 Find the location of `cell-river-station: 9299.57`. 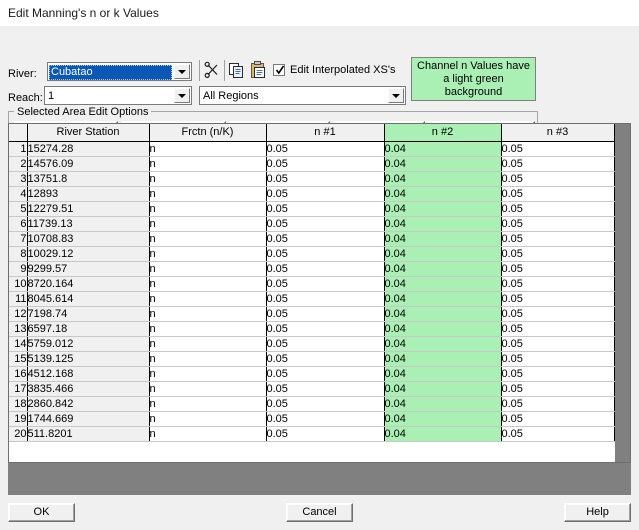

cell-river-station: 9299.57 is located at coordinates (88, 269).